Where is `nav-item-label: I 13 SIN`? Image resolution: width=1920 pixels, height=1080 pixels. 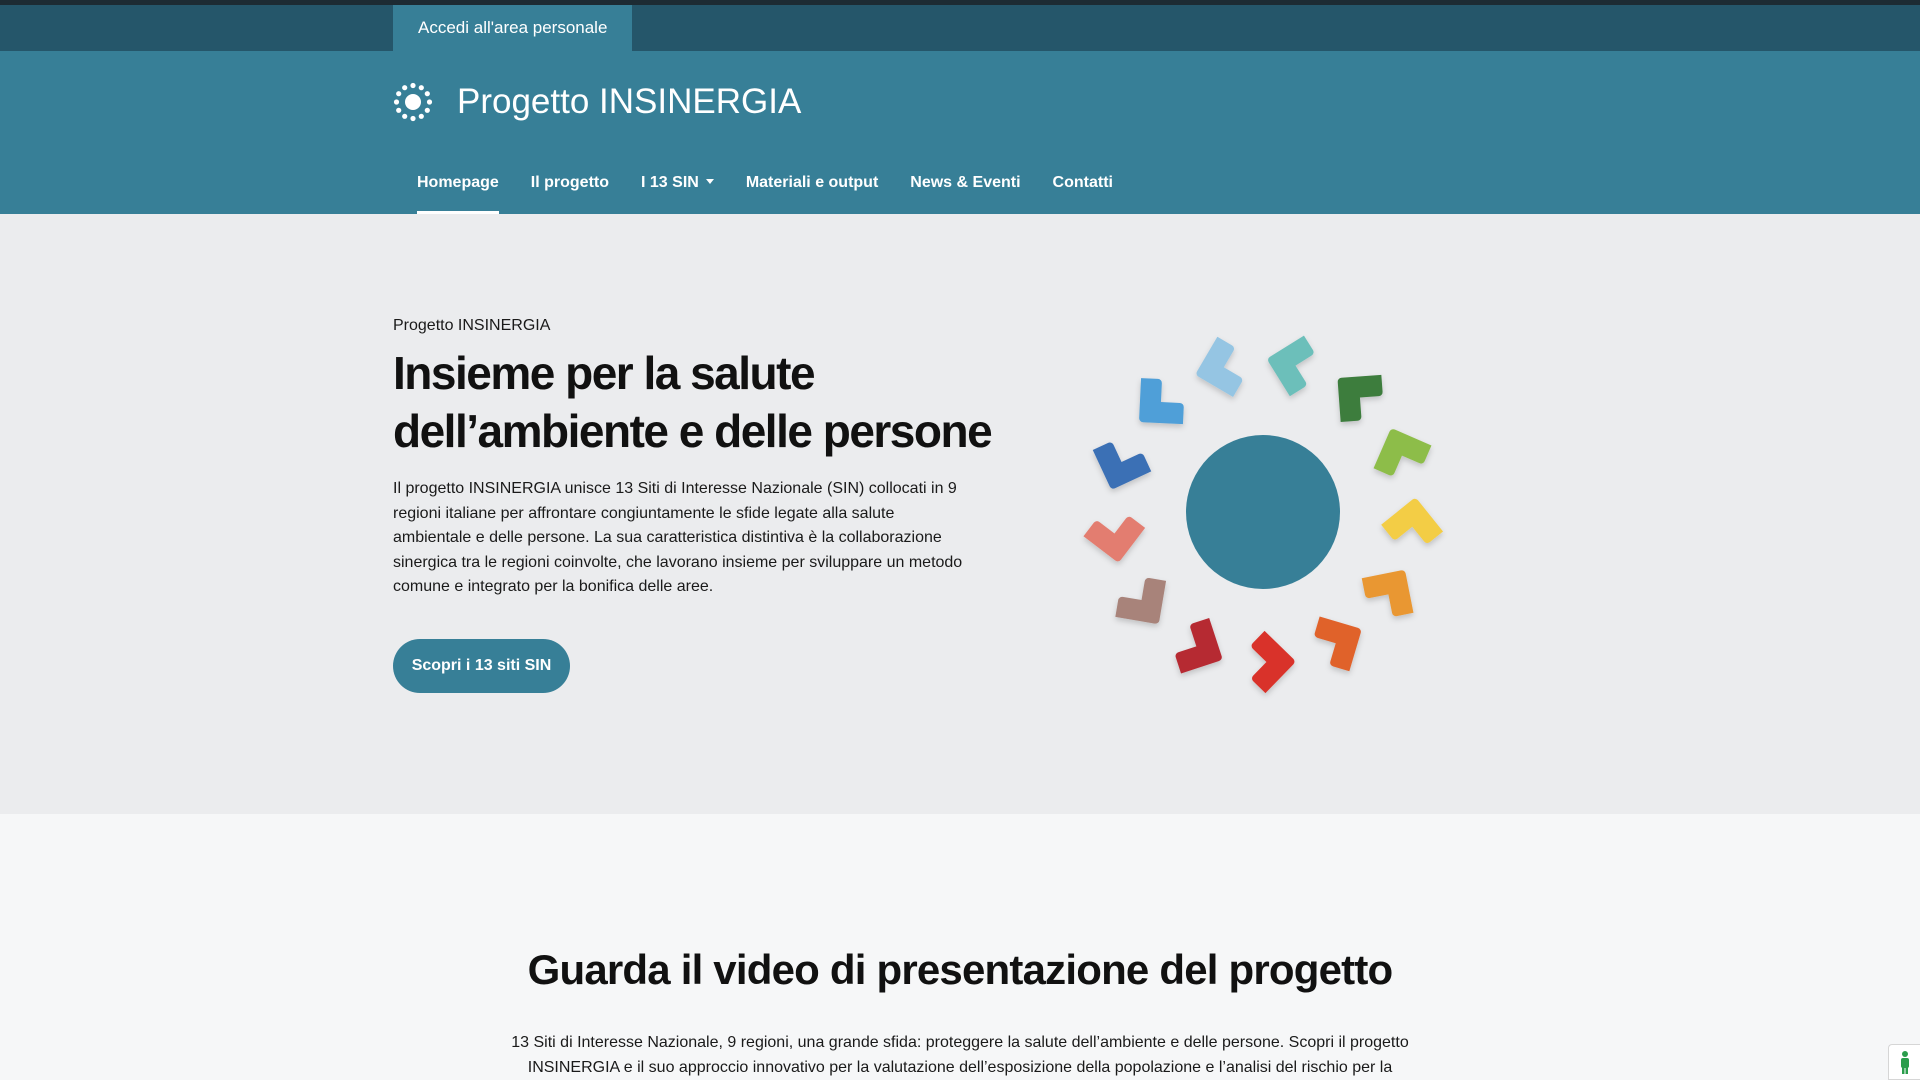 nav-item-label: I 13 SIN is located at coordinates (670, 182).